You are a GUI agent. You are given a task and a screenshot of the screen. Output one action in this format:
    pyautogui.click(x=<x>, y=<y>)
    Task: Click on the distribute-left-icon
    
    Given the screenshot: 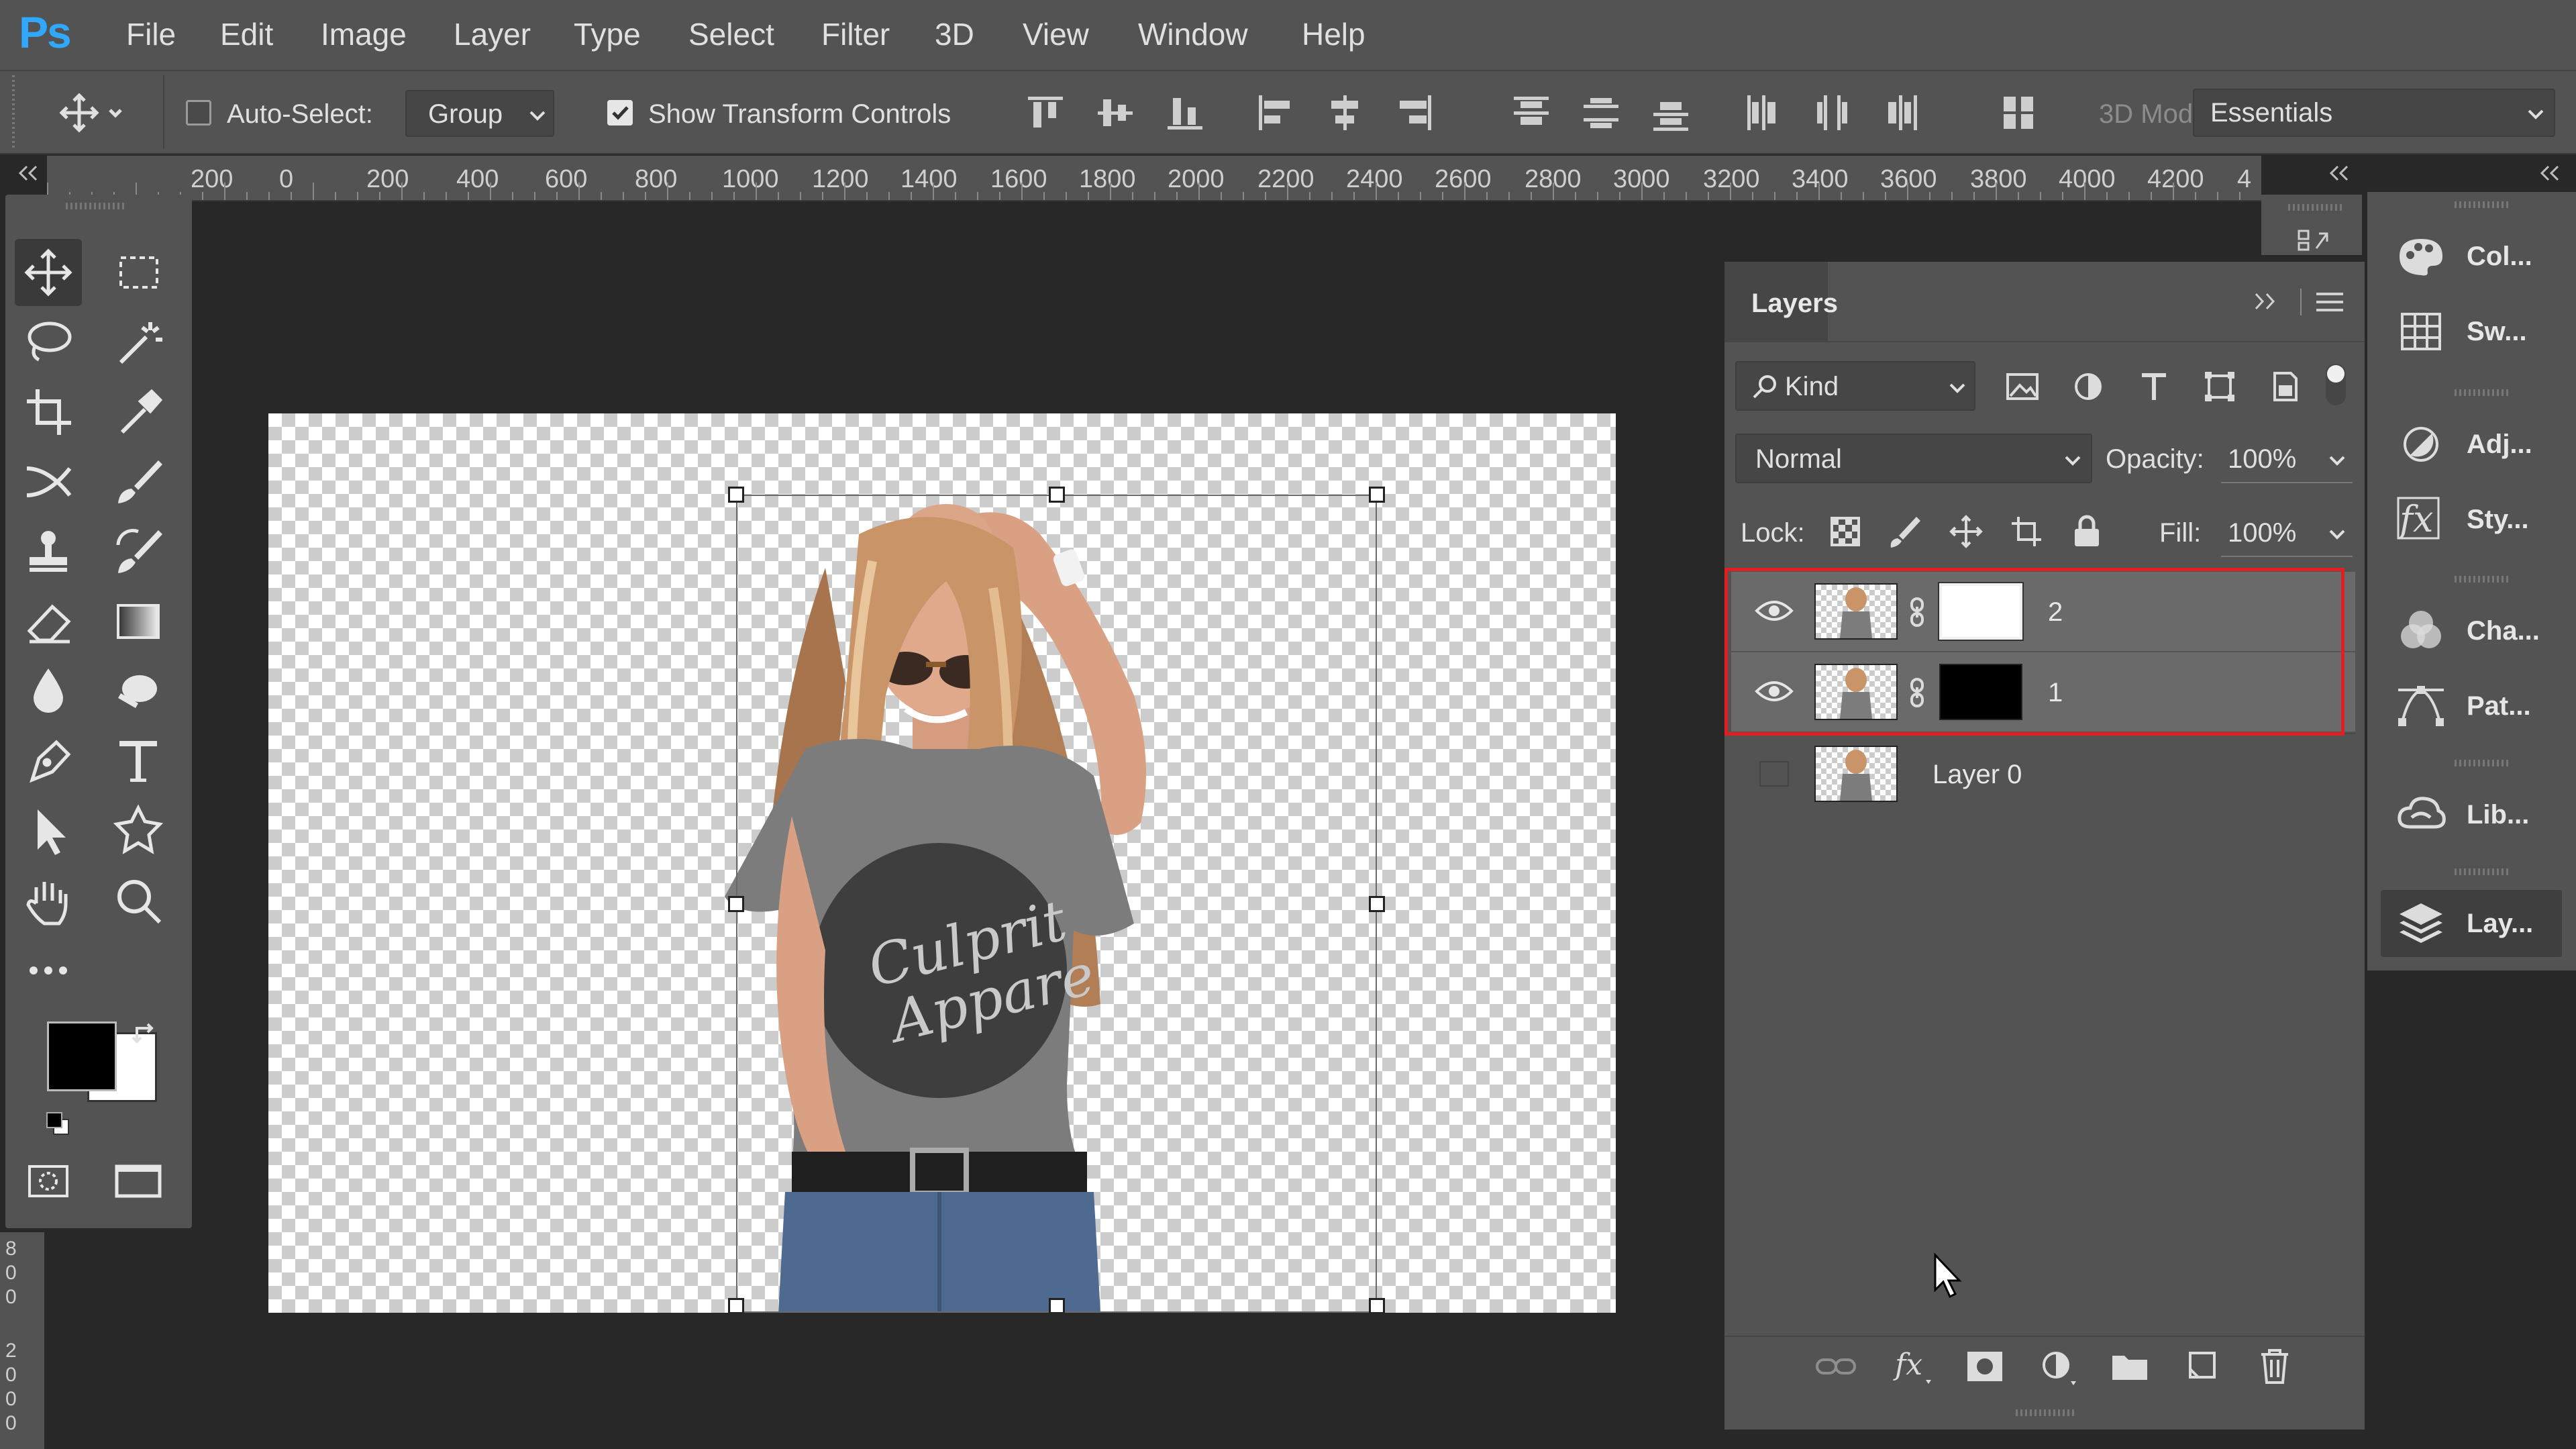 What is the action you would take?
    pyautogui.click(x=1762, y=113)
    